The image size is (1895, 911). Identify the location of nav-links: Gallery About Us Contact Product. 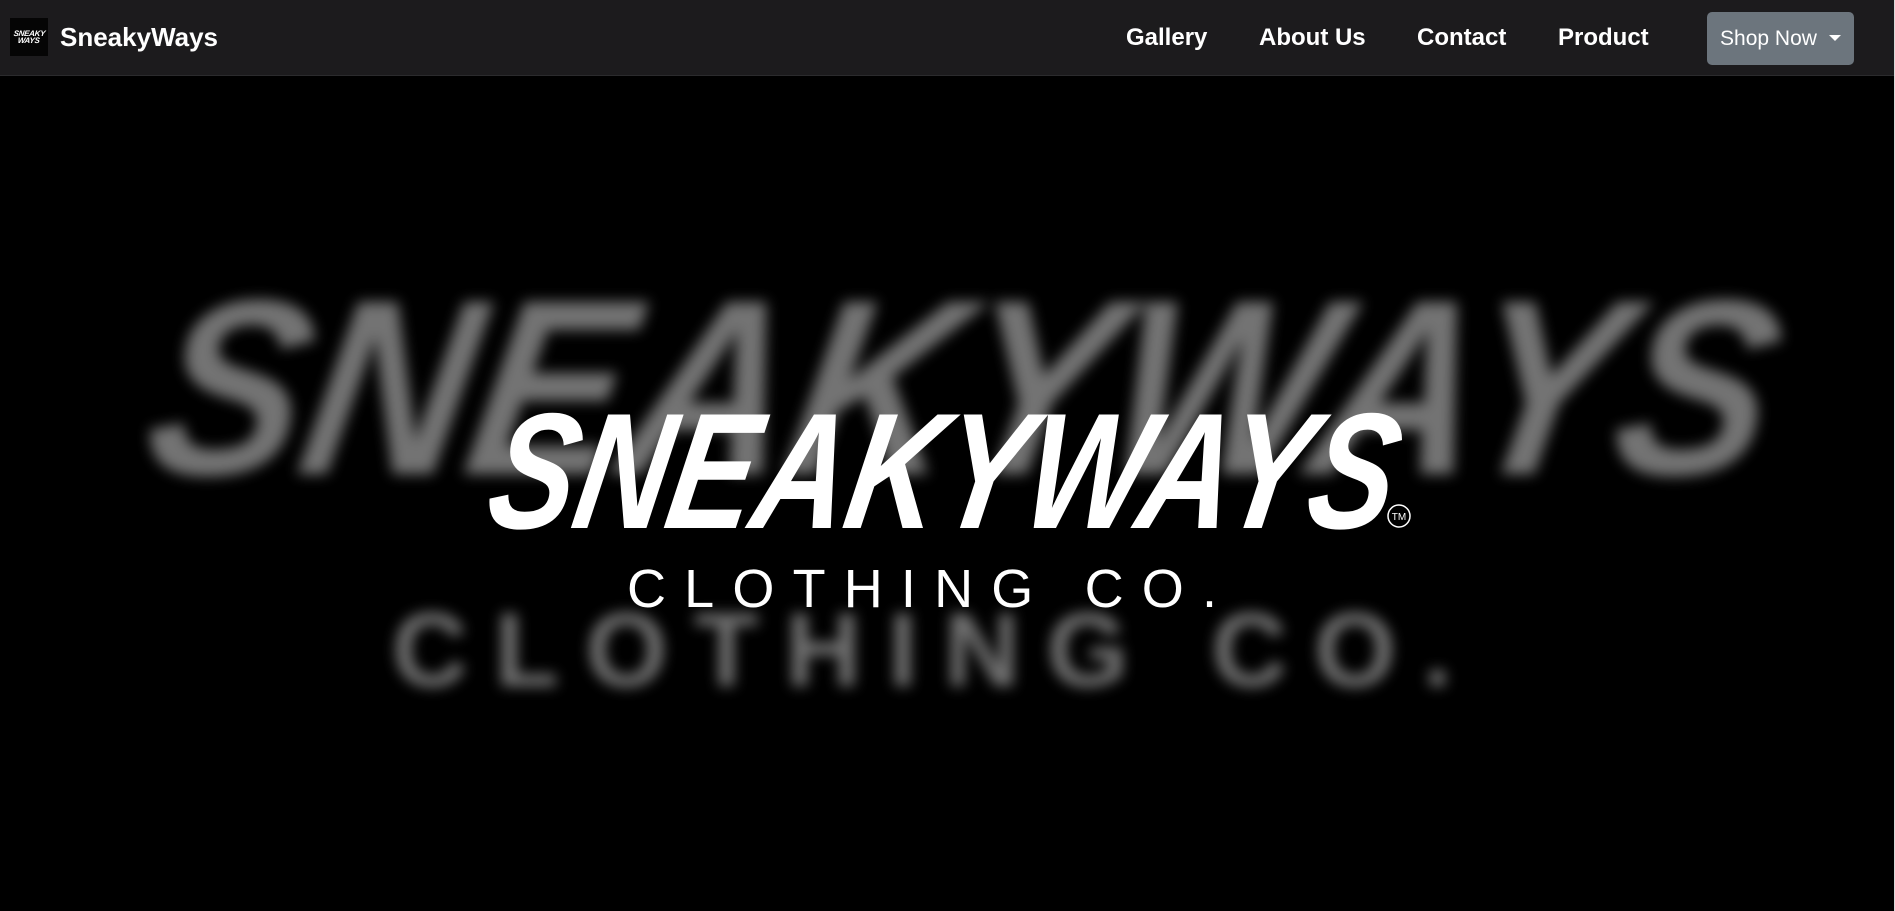
(947, 38).